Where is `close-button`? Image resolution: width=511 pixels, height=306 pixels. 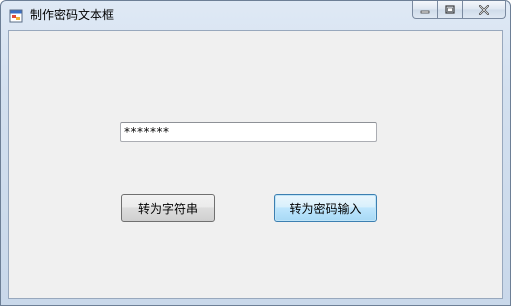
close-button is located at coordinates (484, 10).